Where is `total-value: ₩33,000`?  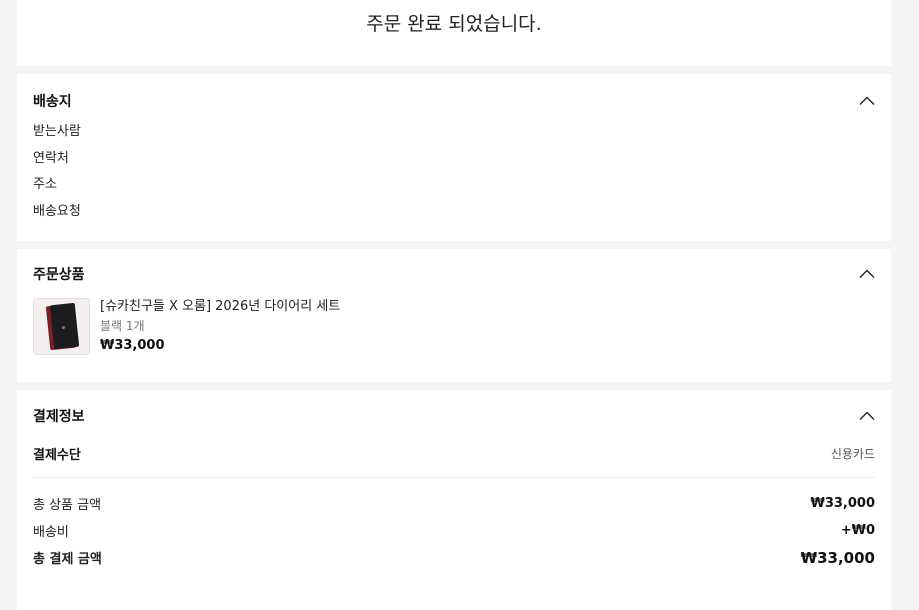 total-value: ₩33,000 is located at coordinates (837, 557).